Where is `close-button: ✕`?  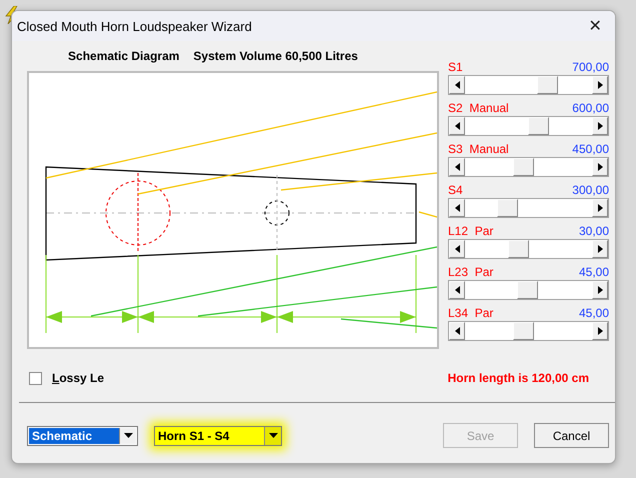 close-button: ✕ is located at coordinates (595, 26).